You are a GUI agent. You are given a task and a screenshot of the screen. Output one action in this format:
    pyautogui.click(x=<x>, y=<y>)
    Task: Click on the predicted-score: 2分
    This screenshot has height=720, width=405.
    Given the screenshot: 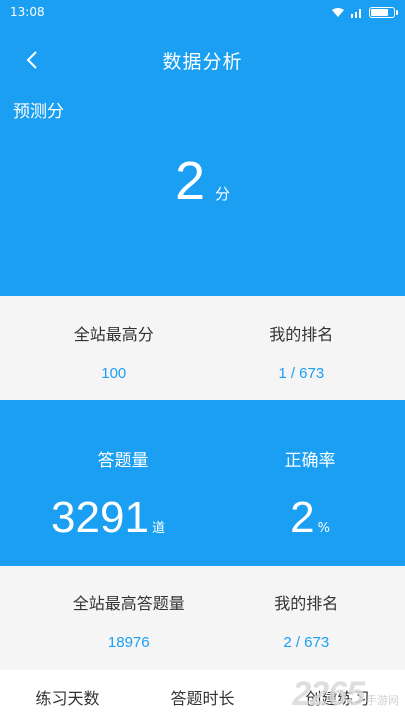 What is the action you would take?
    pyautogui.click(x=202, y=181)
    